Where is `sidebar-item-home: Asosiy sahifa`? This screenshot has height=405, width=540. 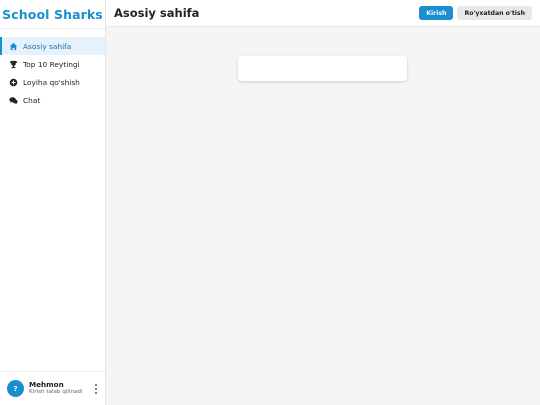
sidebar-item-home: Asosiy sahifa is located at coordinates (52, 46).